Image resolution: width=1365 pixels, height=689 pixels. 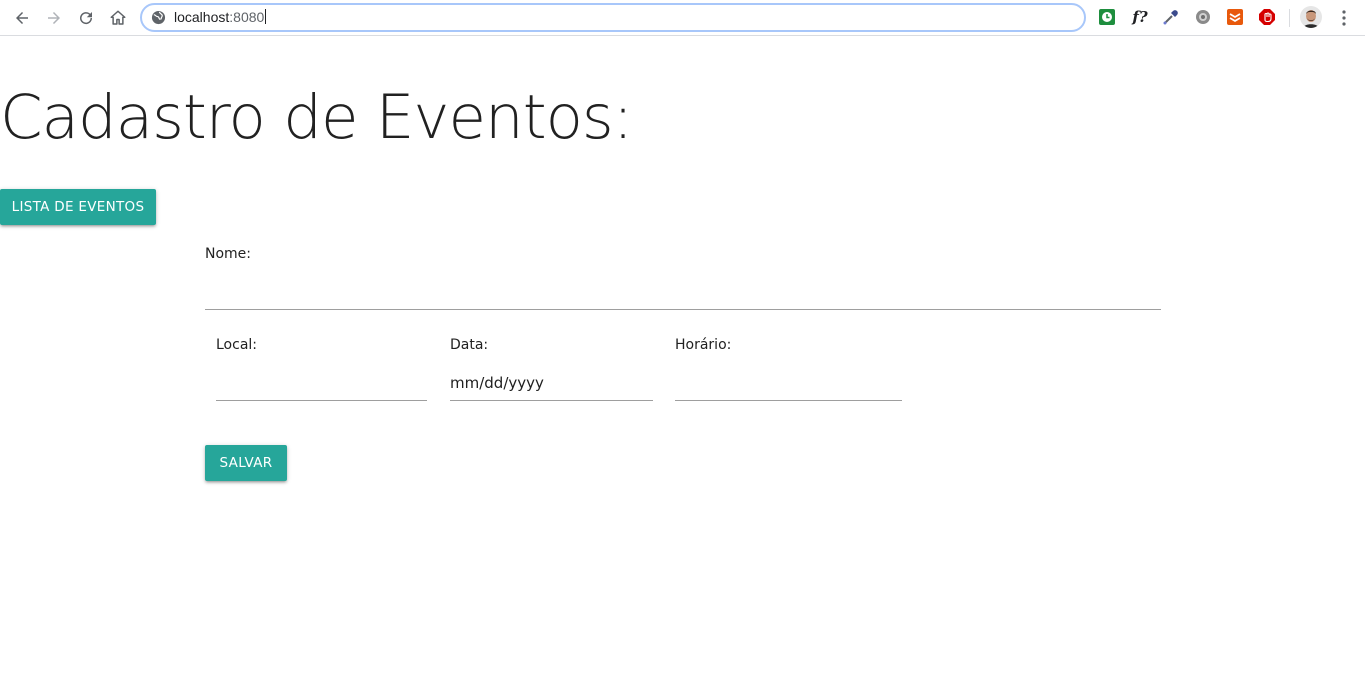 I want to click on url-port: :8080, so click(x=247, y=17).